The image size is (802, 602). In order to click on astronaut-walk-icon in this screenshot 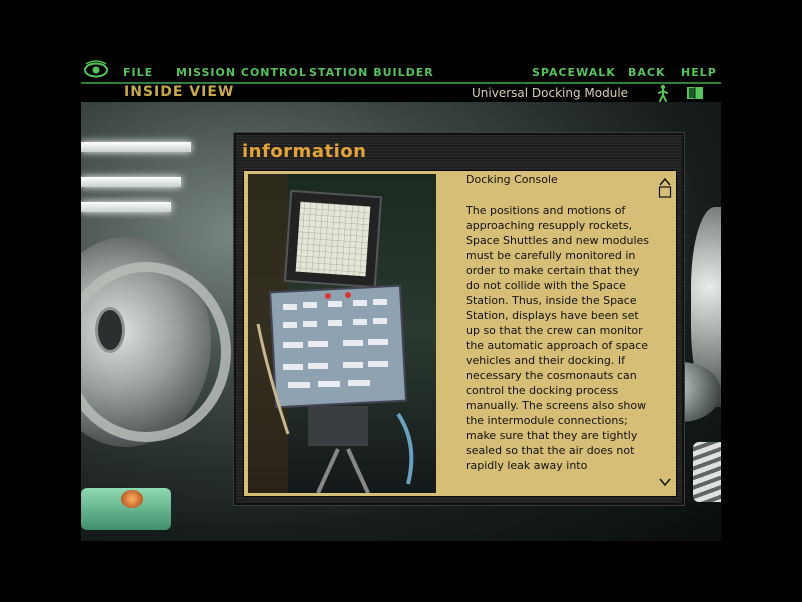, I will do `click(663, 93)`.